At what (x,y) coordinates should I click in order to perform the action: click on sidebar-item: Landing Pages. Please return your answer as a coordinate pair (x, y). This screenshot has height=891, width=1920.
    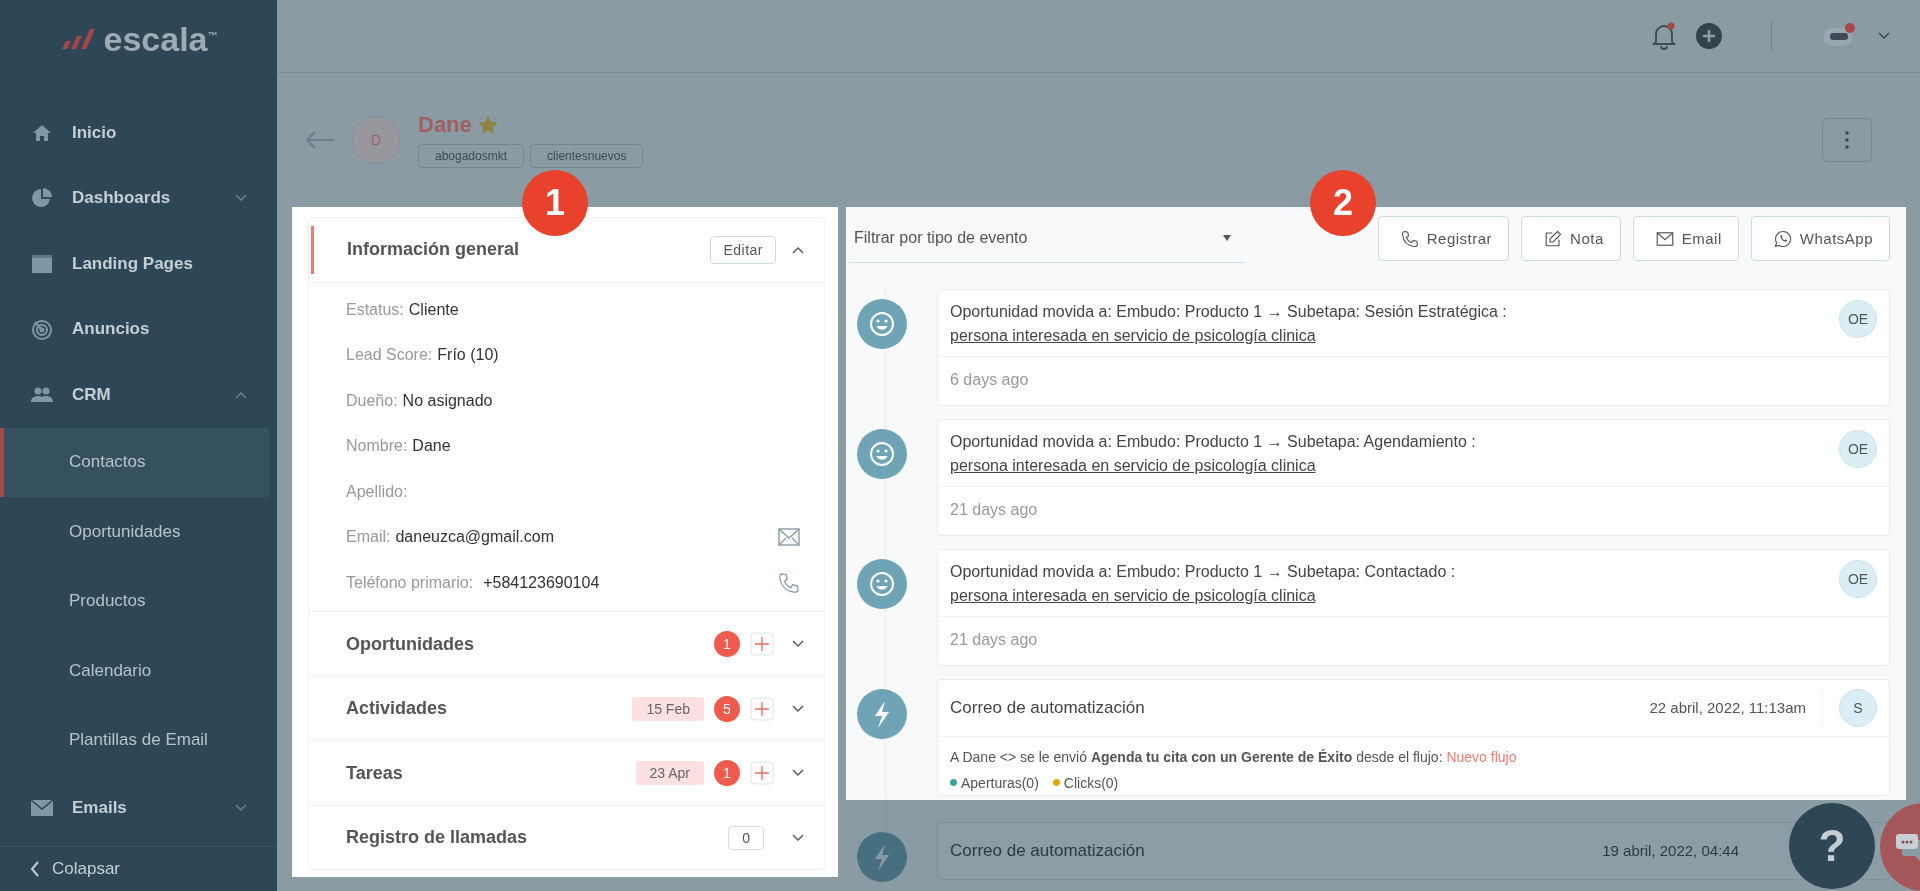
    Looking at the image, I should click on (138, 264).